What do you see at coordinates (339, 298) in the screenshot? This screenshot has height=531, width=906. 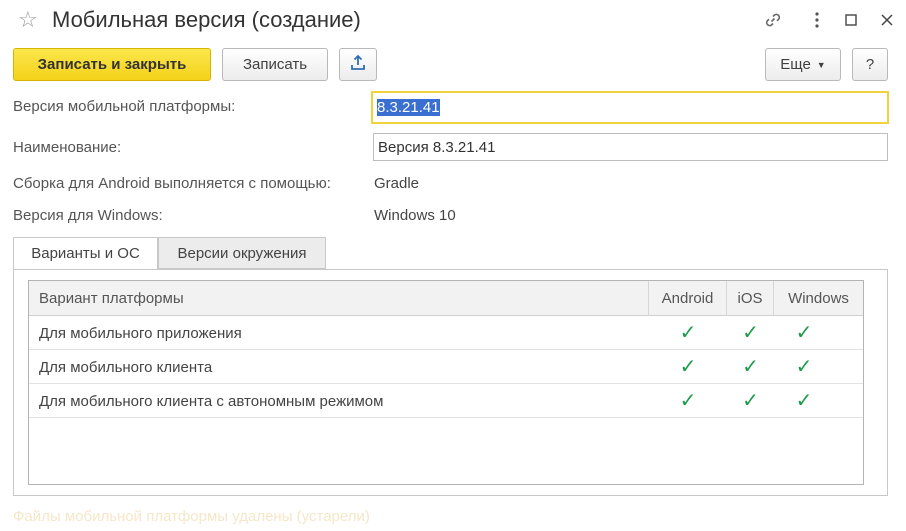 I see `column-header-variant: Вариант платформы` at bounding box center [339, 298].